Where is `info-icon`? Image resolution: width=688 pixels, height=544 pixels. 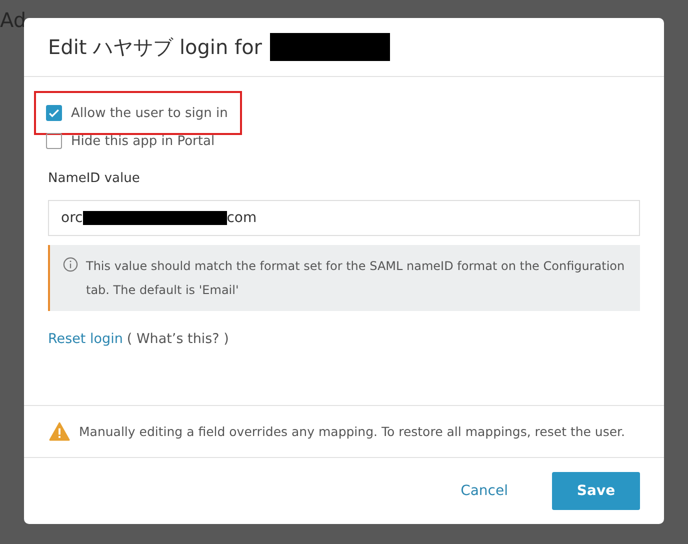
info-icon is located at coordinates (70, 264).